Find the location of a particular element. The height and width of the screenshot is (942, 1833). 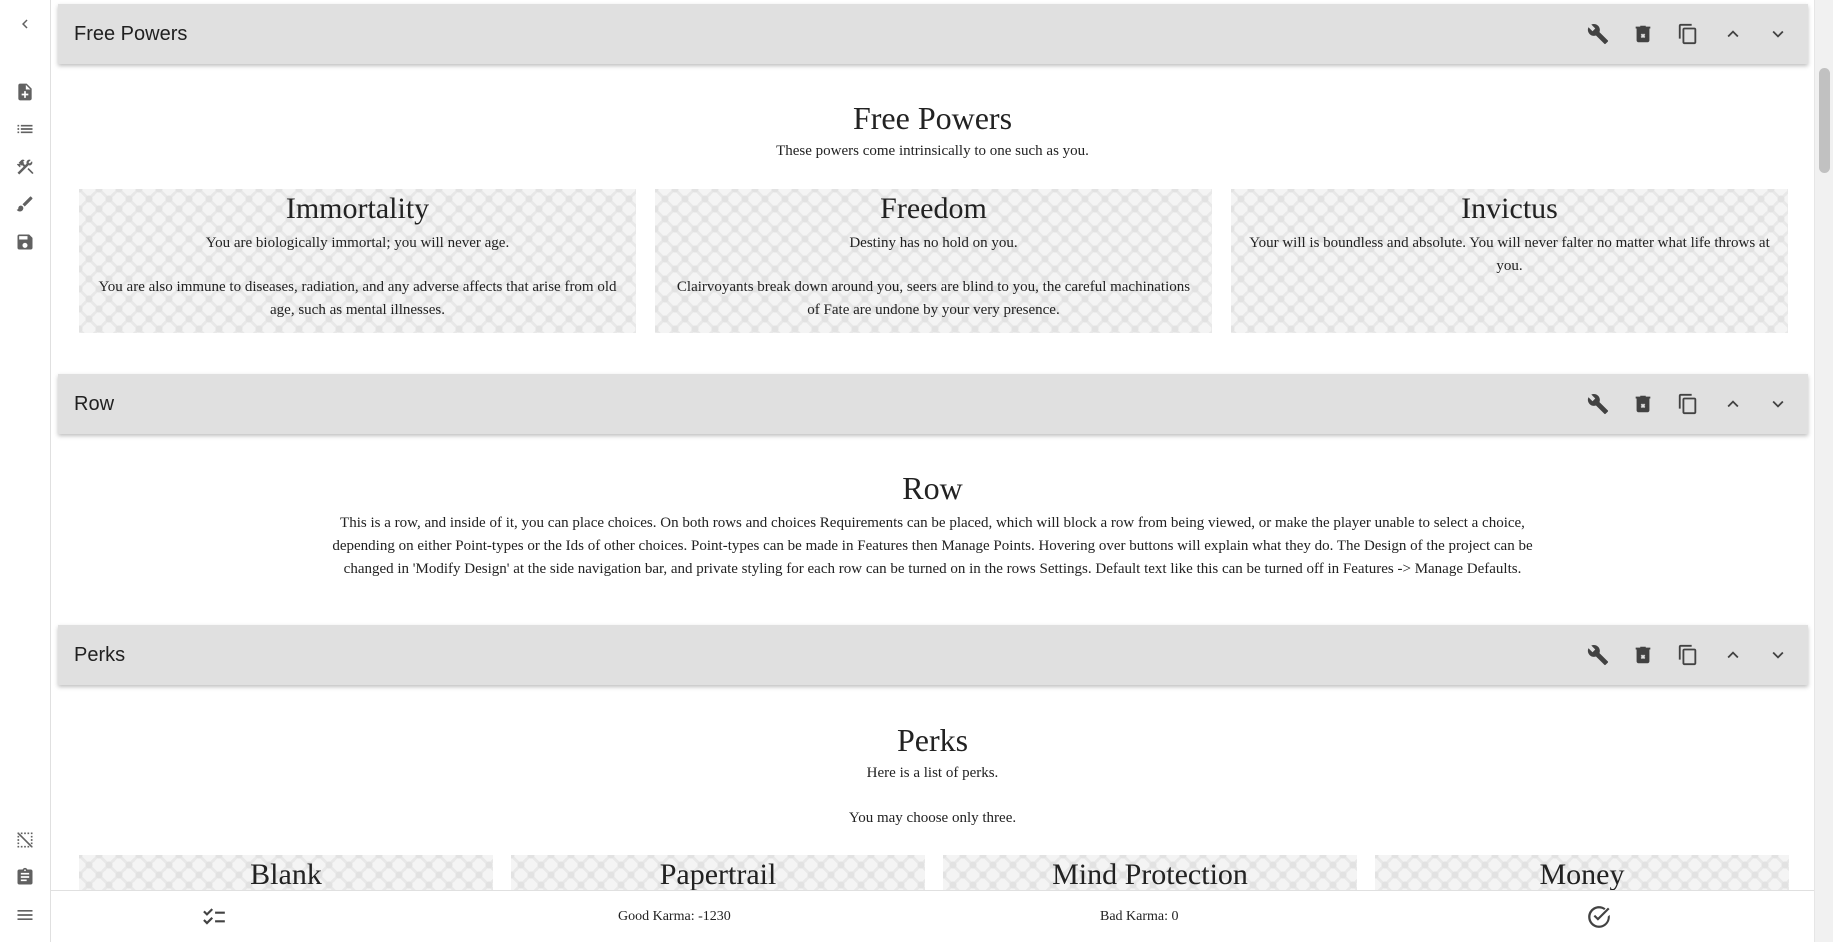

scrollbar is located at coordinates (1823, 471).